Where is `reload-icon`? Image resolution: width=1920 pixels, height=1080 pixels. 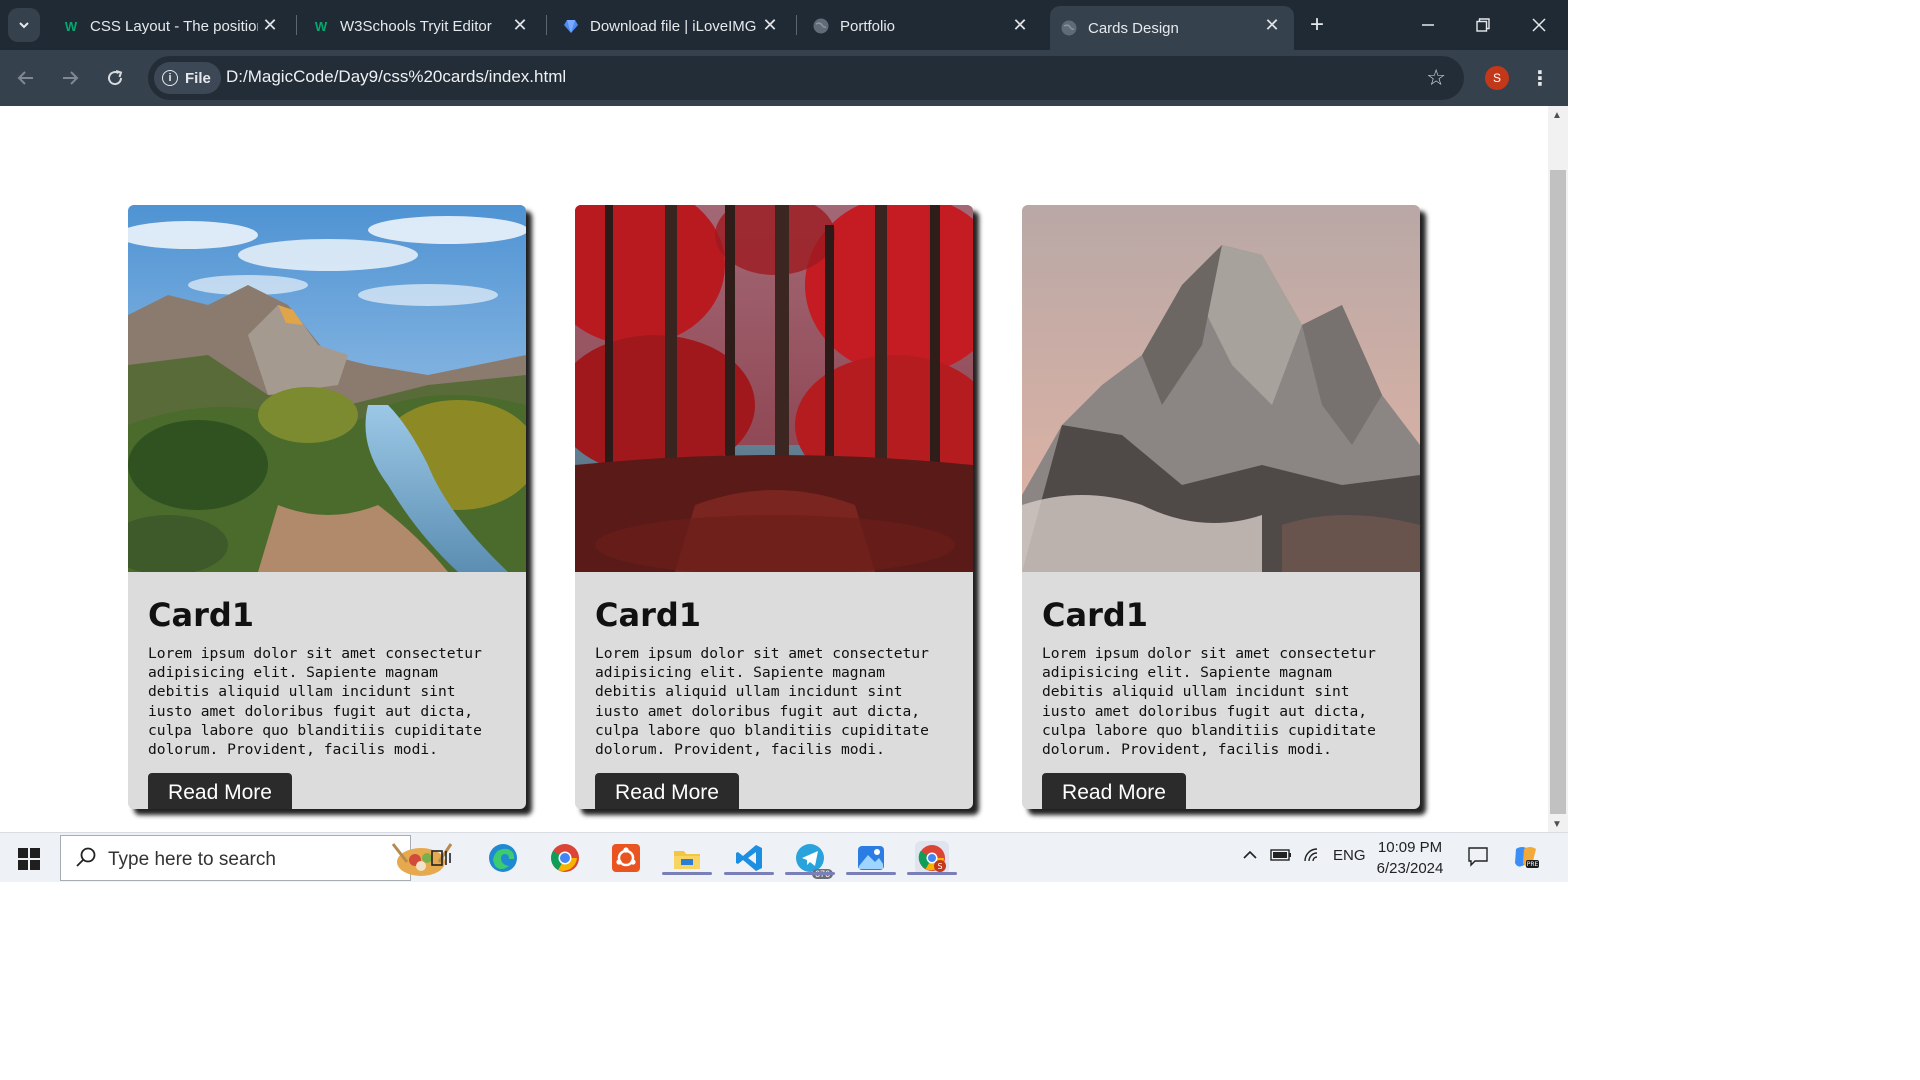 reload-icon is located at coordinates (115, 78).